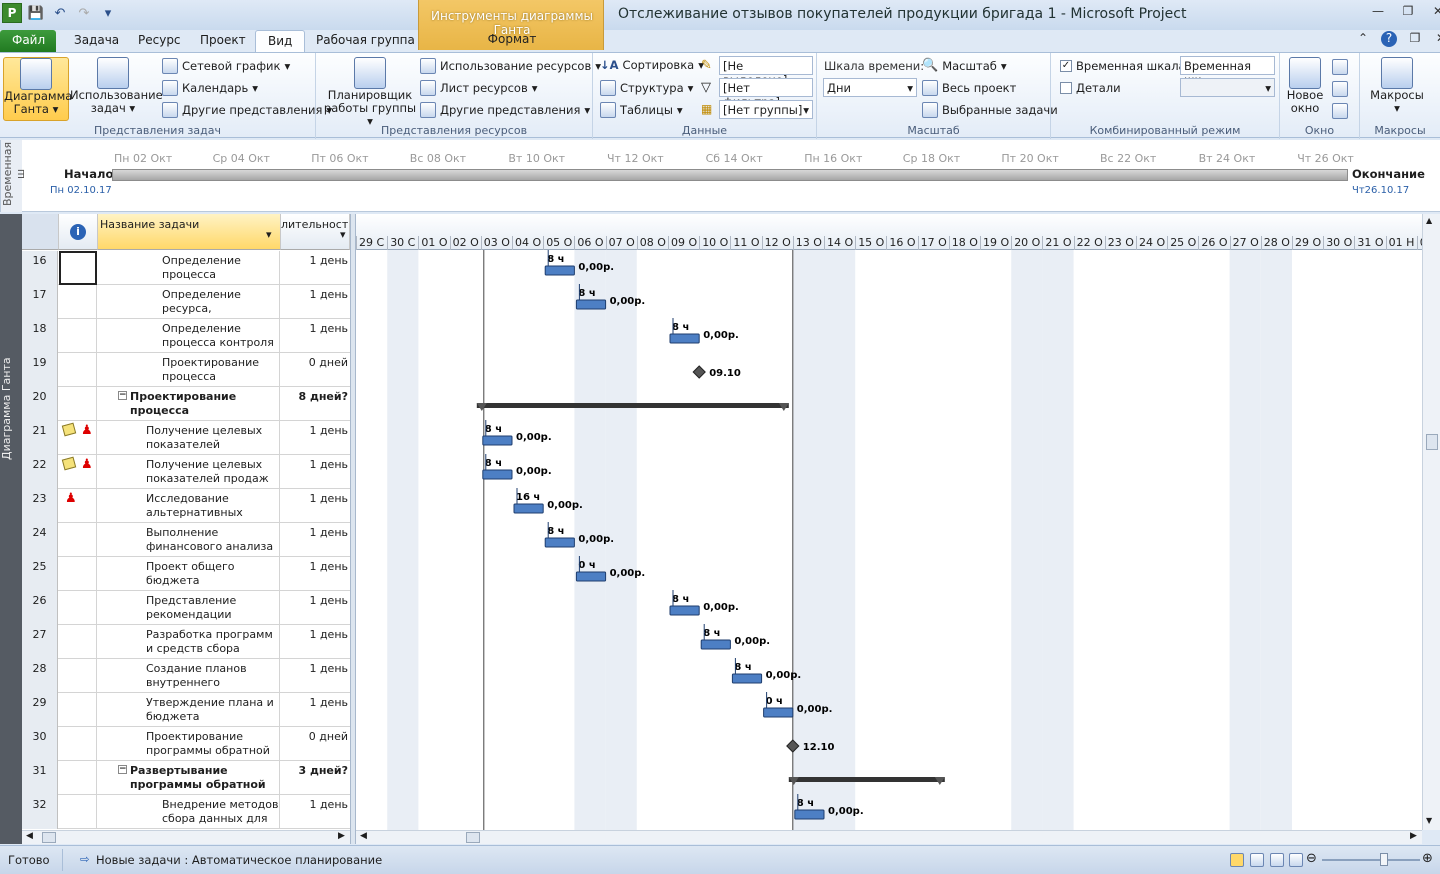  Describe the element at coordinates (40, 232) in the screenshot. I see `select-all-cell` at that location.